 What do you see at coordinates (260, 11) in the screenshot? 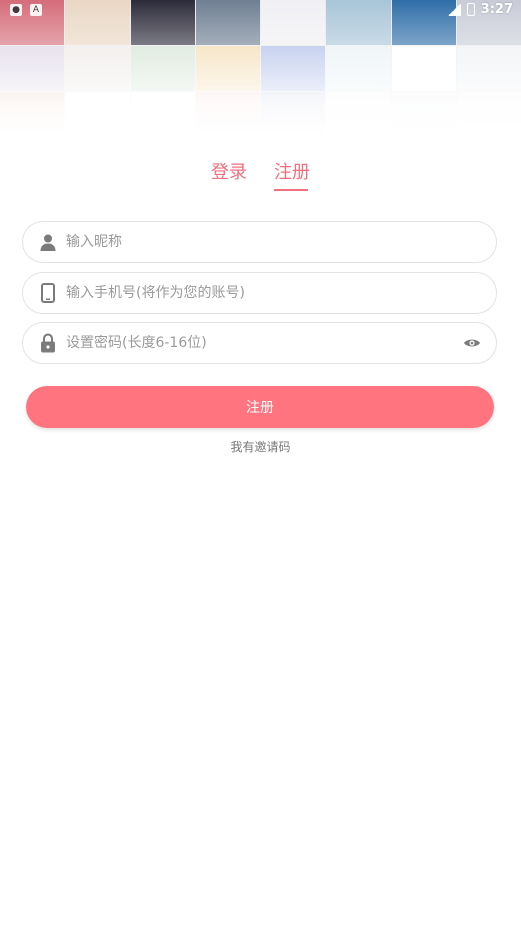
I see `status-bar: ● A 3:27` at bounding box center [260, 11].